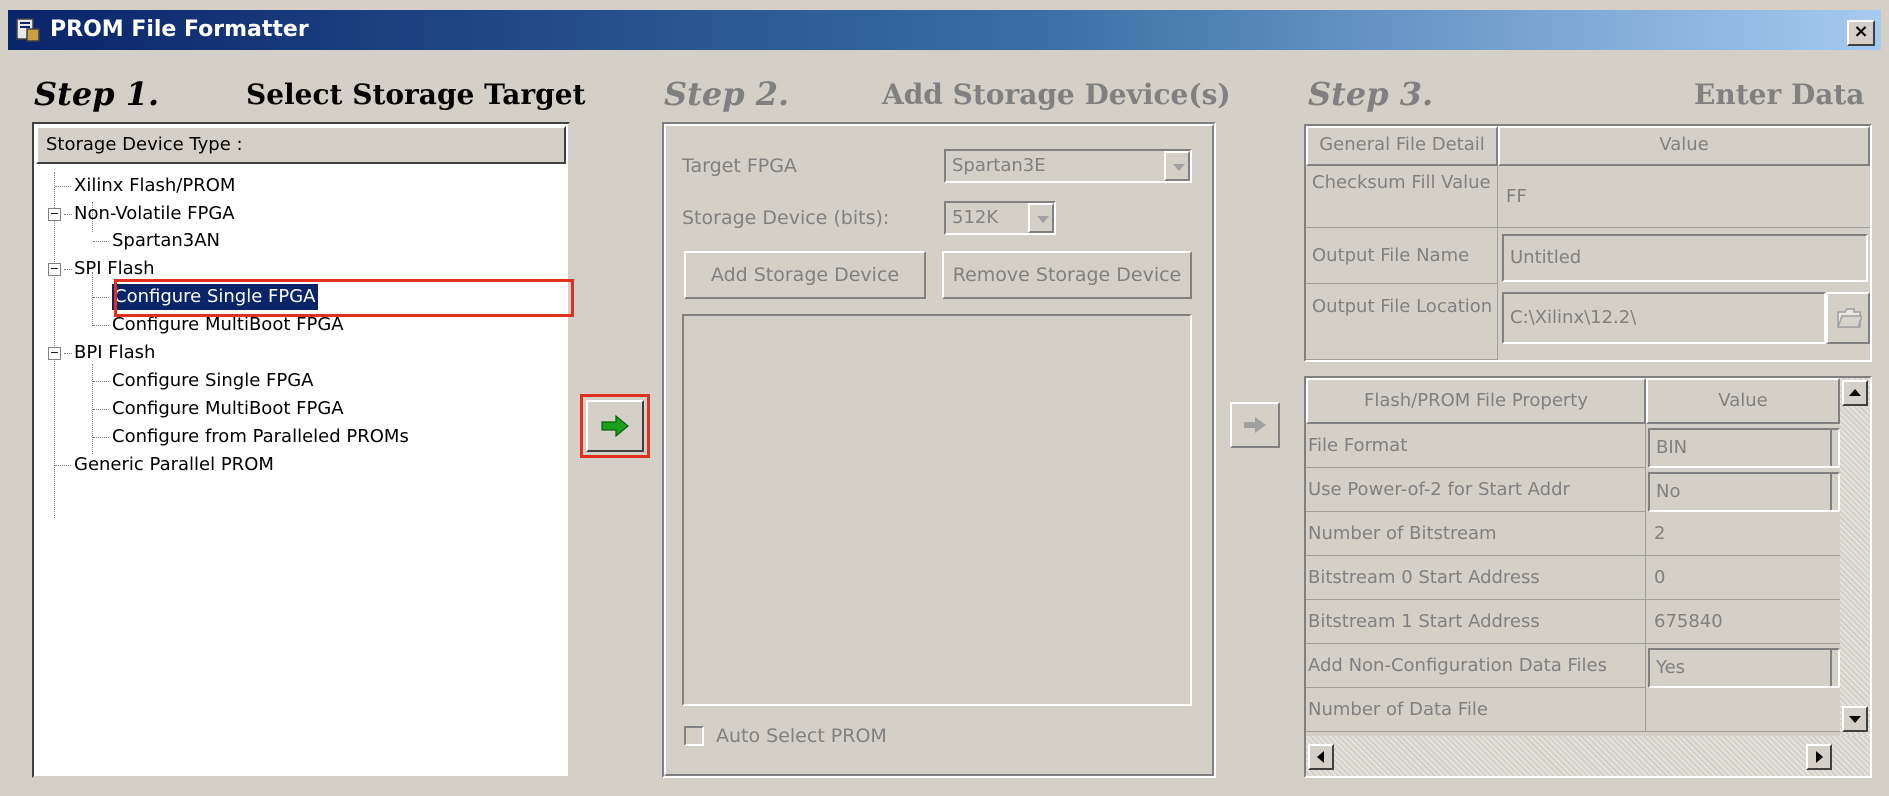 The width and height of the screenshot is (1889, 796). What do you see at coordinates (944, 30) in the screenshot?
I see `title-bar: PROM File Formatter ×` at bounding box center [944, 30].